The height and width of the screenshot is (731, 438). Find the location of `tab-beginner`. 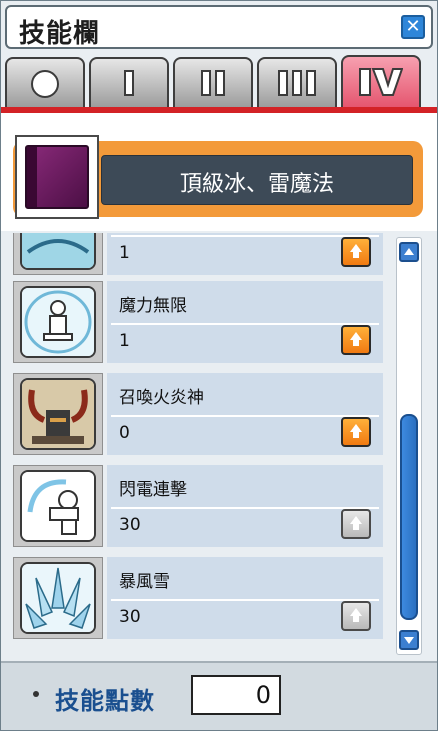

tab-beginner is located at coordinates (45, 82).